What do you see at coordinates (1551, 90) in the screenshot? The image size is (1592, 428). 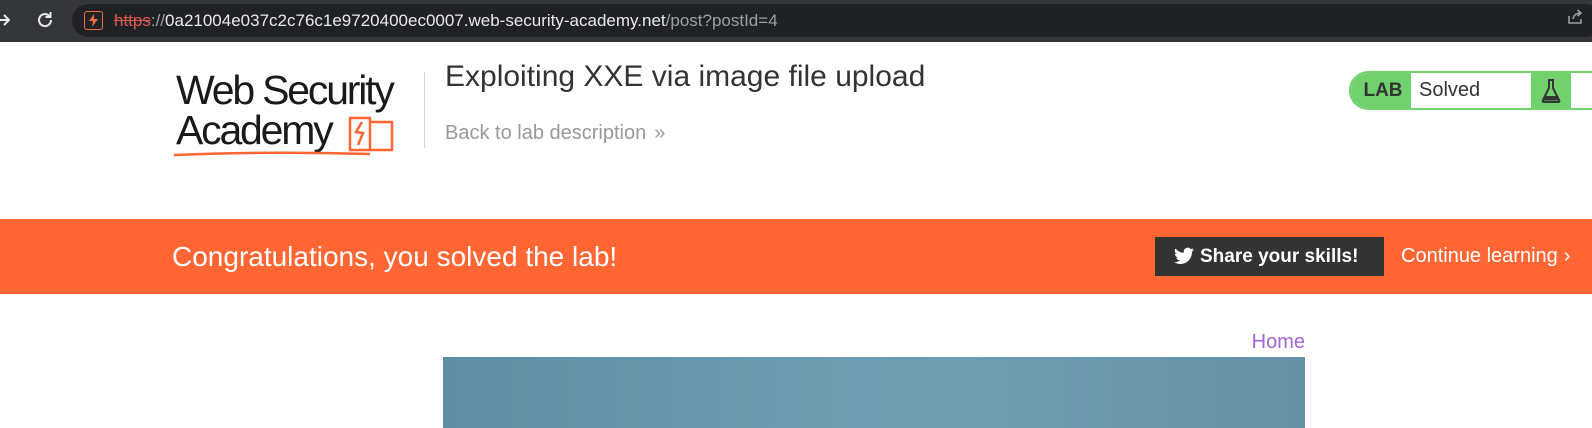 I see `flask-icon` at bounding box center [1551, 90].